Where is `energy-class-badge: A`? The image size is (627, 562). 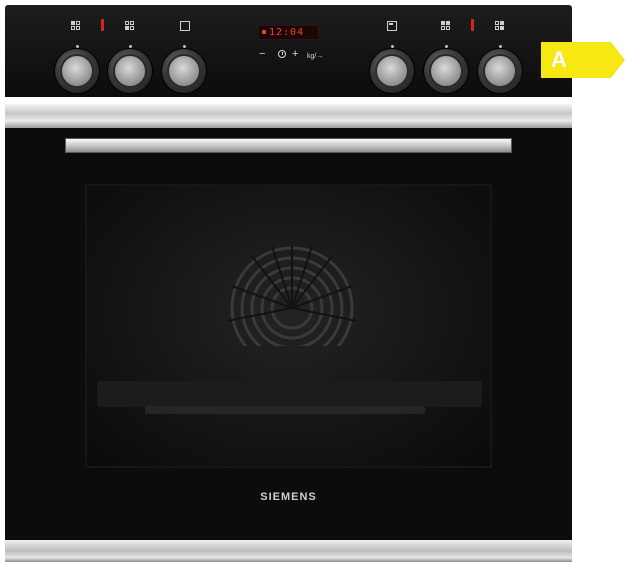 energy-class-badge: A is located at coordinates (584, 60).